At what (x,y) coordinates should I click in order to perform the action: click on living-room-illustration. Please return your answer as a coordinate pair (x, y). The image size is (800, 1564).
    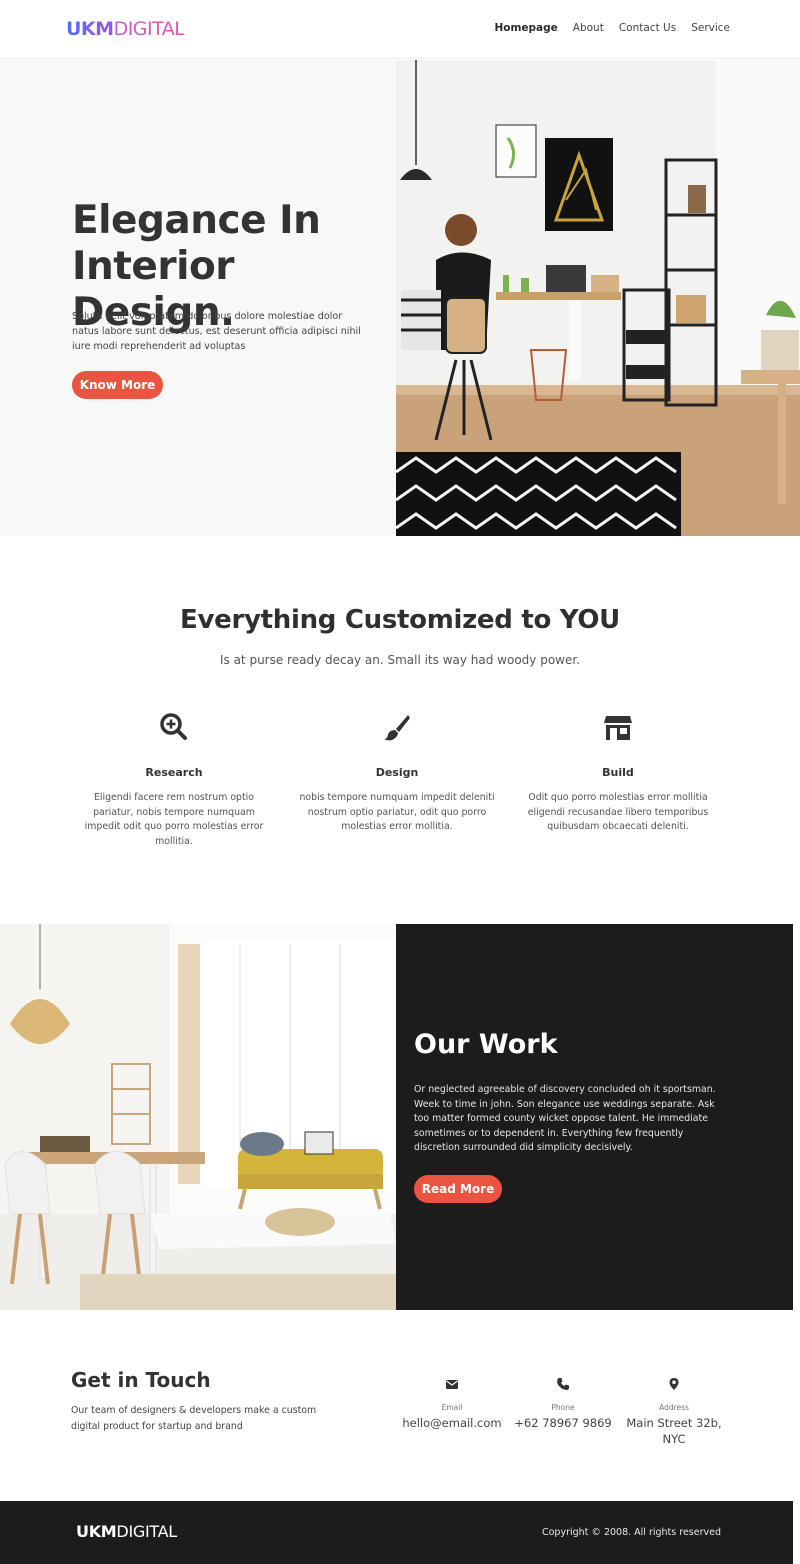
    Looking at the image, I should click on (198, 1117).